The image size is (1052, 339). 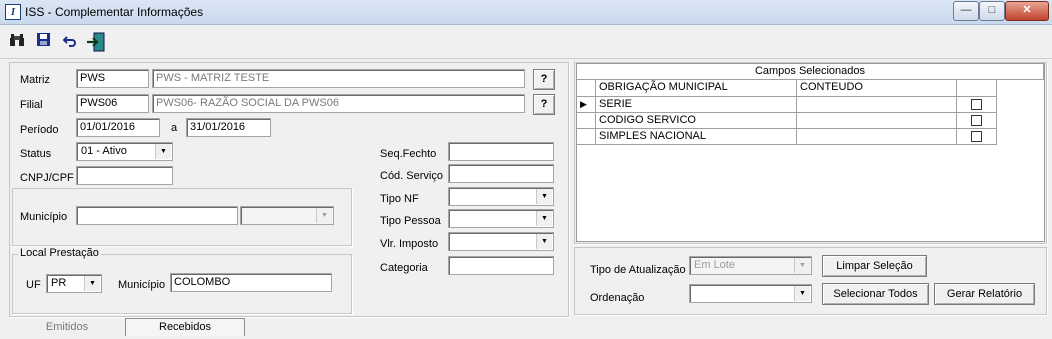 What do you see at coordinates (992, 11) in the screenshot?
I see `maximize-button: □` at bounding box center [992, 11].